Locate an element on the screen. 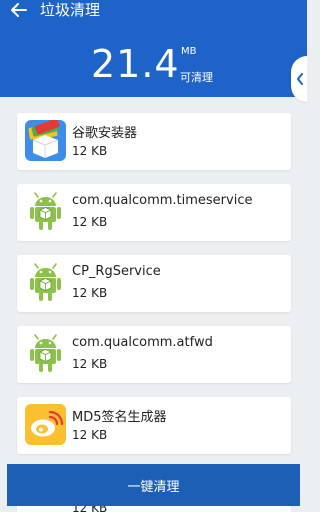 Image resolution: width=320 pixels, height=512 pixels. app-name: com.qualcomm.atfwd is located at coordinates (142, 342).